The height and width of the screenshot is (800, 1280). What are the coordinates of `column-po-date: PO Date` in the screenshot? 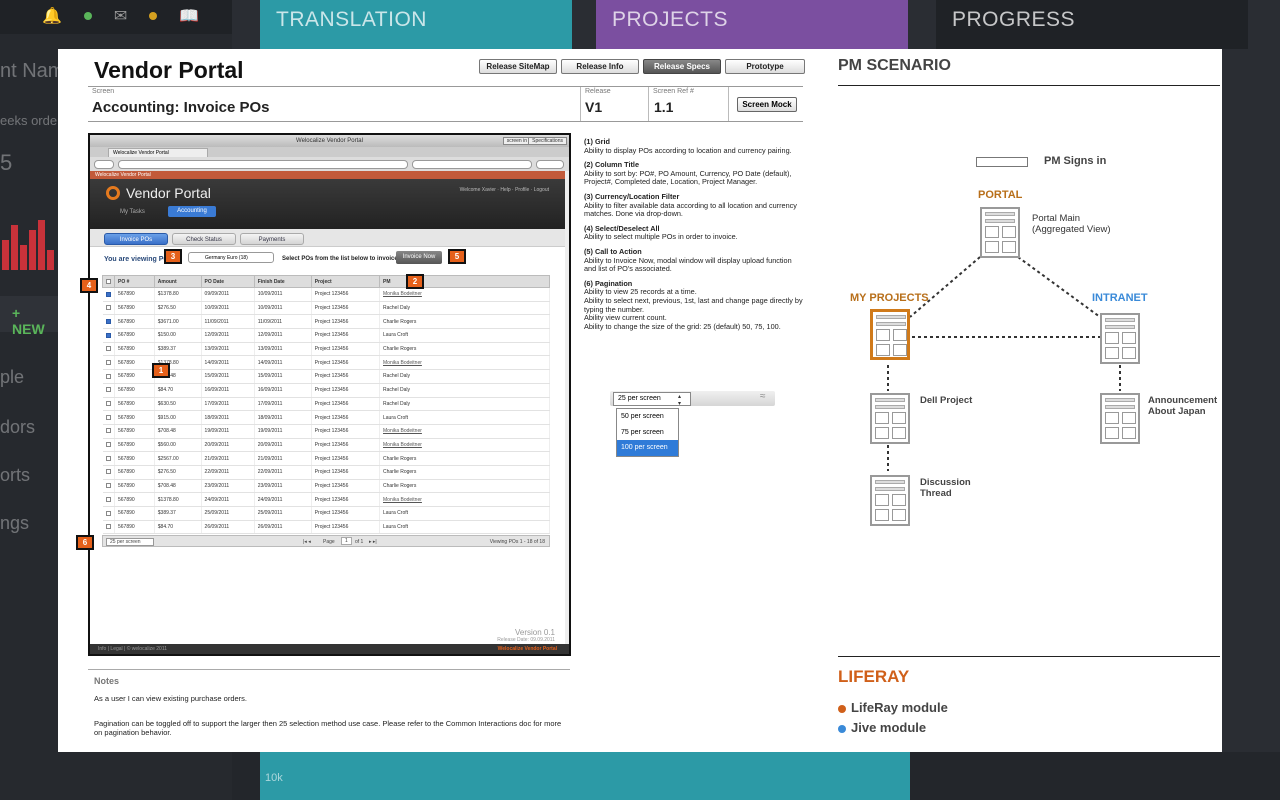 It's located at (227, 281).